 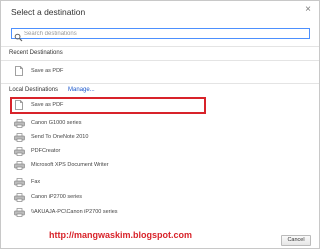 I want to click on destination-pdfcreator: PDFCreator, so click(x=108, y=151).